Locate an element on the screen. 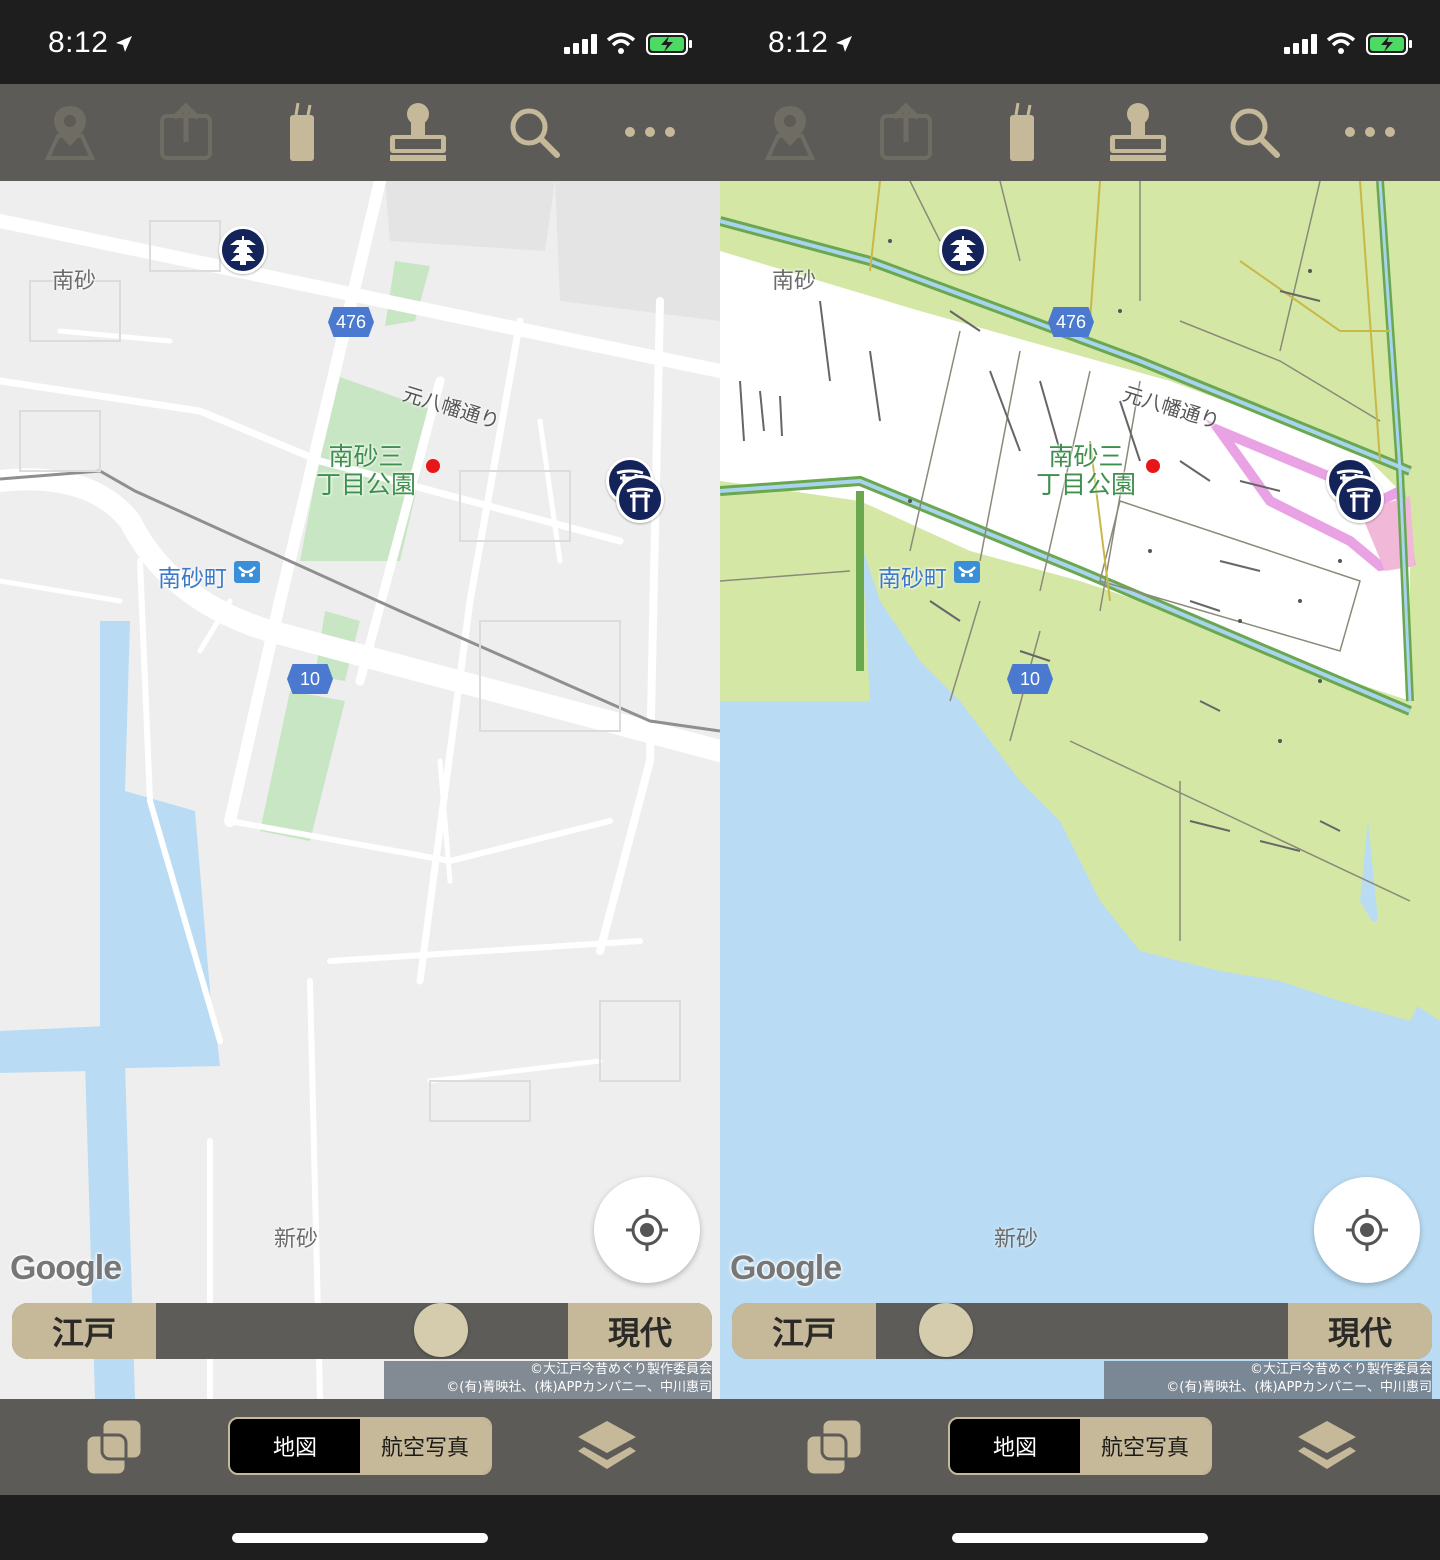  park-label-line1: 南砂三 is located at coordinates (366, 456).